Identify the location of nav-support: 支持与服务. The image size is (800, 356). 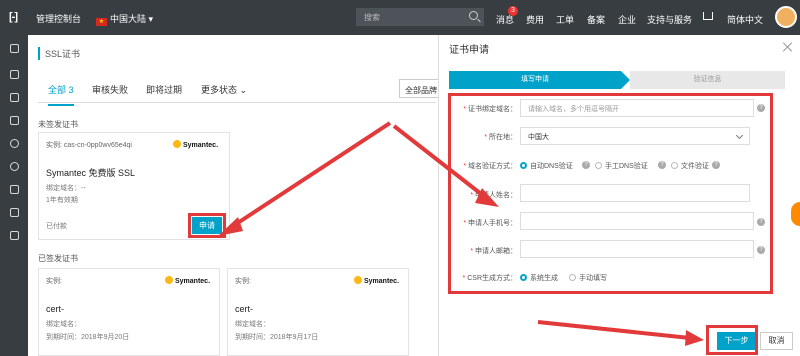
(669, 19).